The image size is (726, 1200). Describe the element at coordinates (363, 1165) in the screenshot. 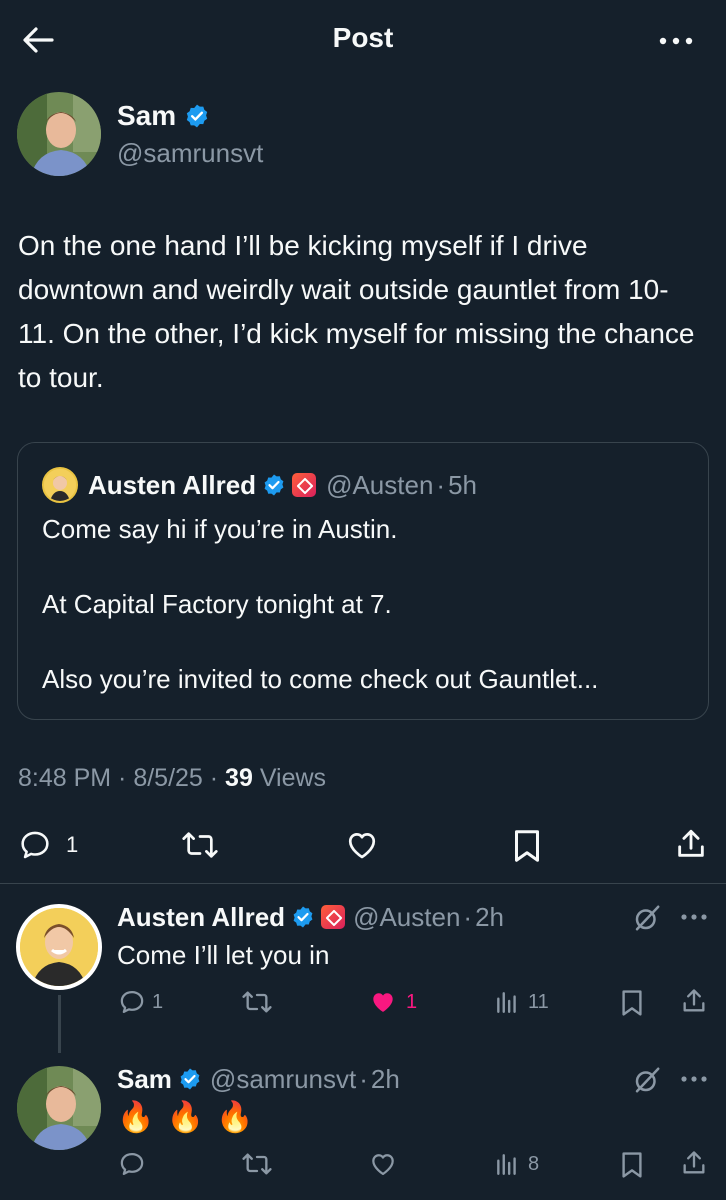

I see `reply-actions: 8` at that location.